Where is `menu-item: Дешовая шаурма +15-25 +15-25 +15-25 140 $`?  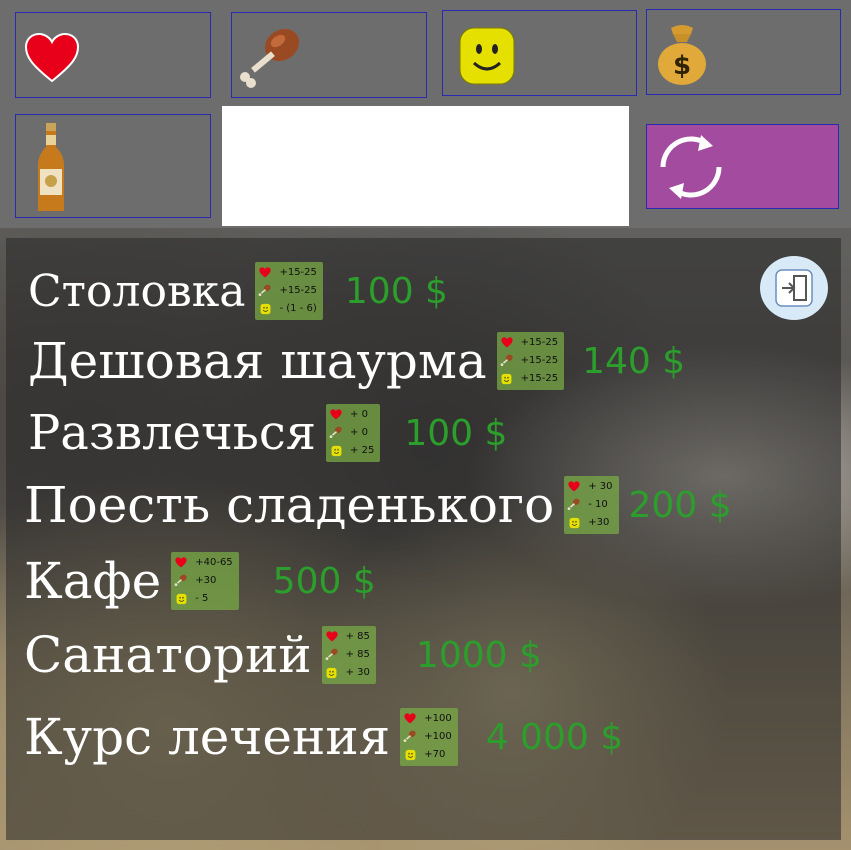 menu-item: Дешовая шаурма +15-25 +15-25 +15-25 140 $ is located at coordinates (356, 361).